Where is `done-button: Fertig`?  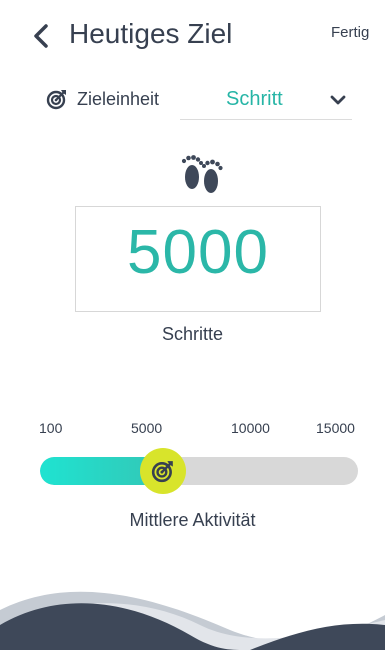
done-button: Fertig is located at coordinates (350, 32).